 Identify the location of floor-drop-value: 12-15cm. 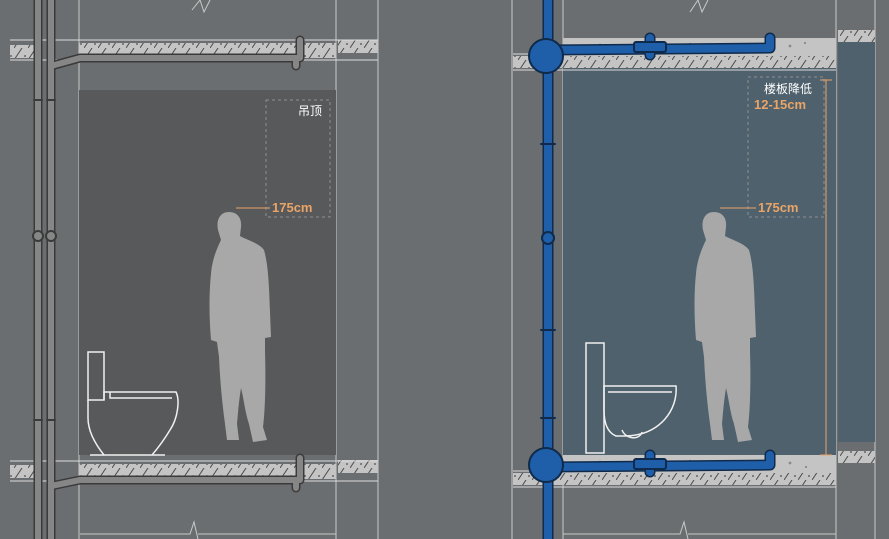
(780, 104).